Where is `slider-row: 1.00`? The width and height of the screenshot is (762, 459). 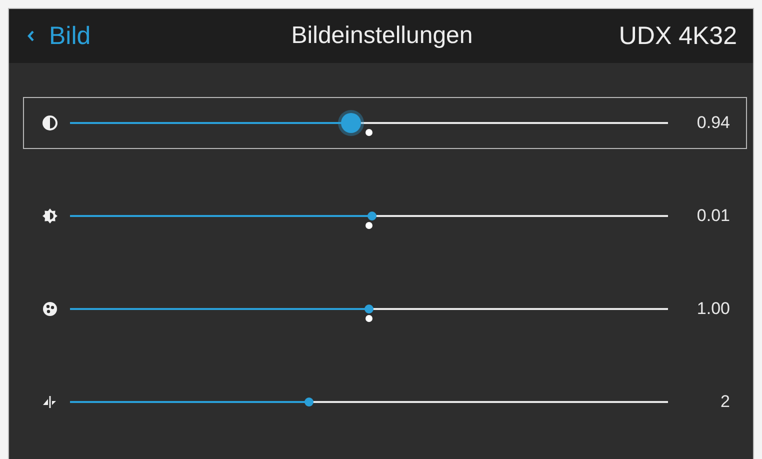 slider-row: 1.00 is located at coordinates (385, 309).